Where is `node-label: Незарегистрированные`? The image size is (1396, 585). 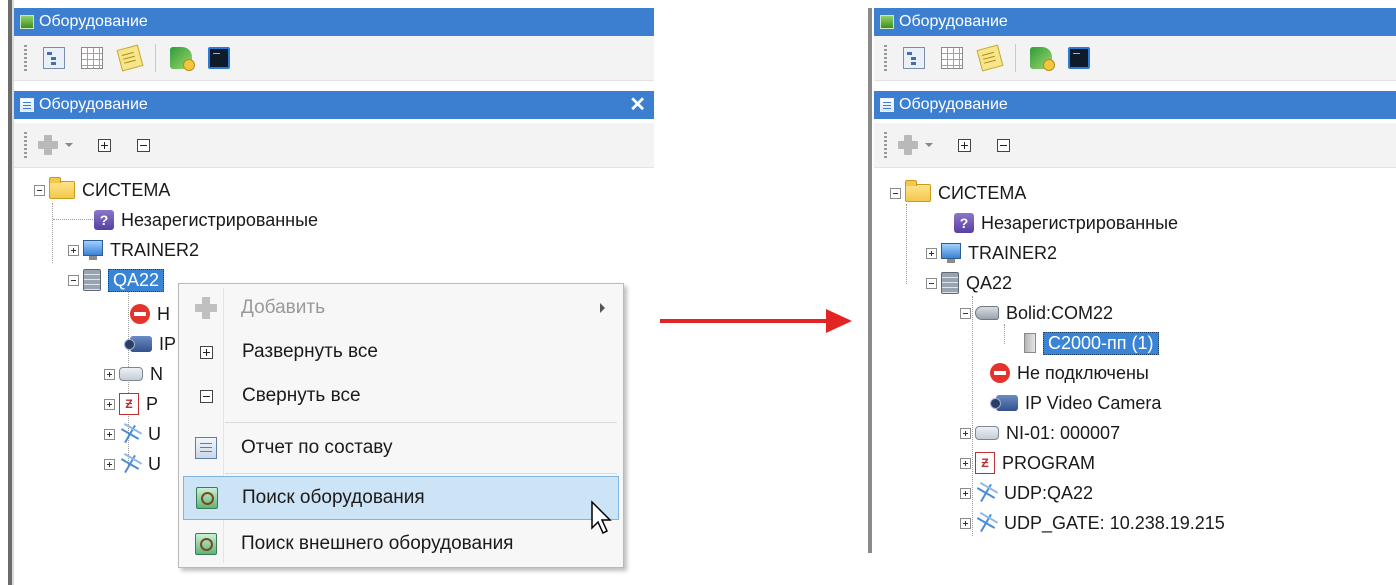
node-label: Незарегистрированные is located at coordinates (220, 219).